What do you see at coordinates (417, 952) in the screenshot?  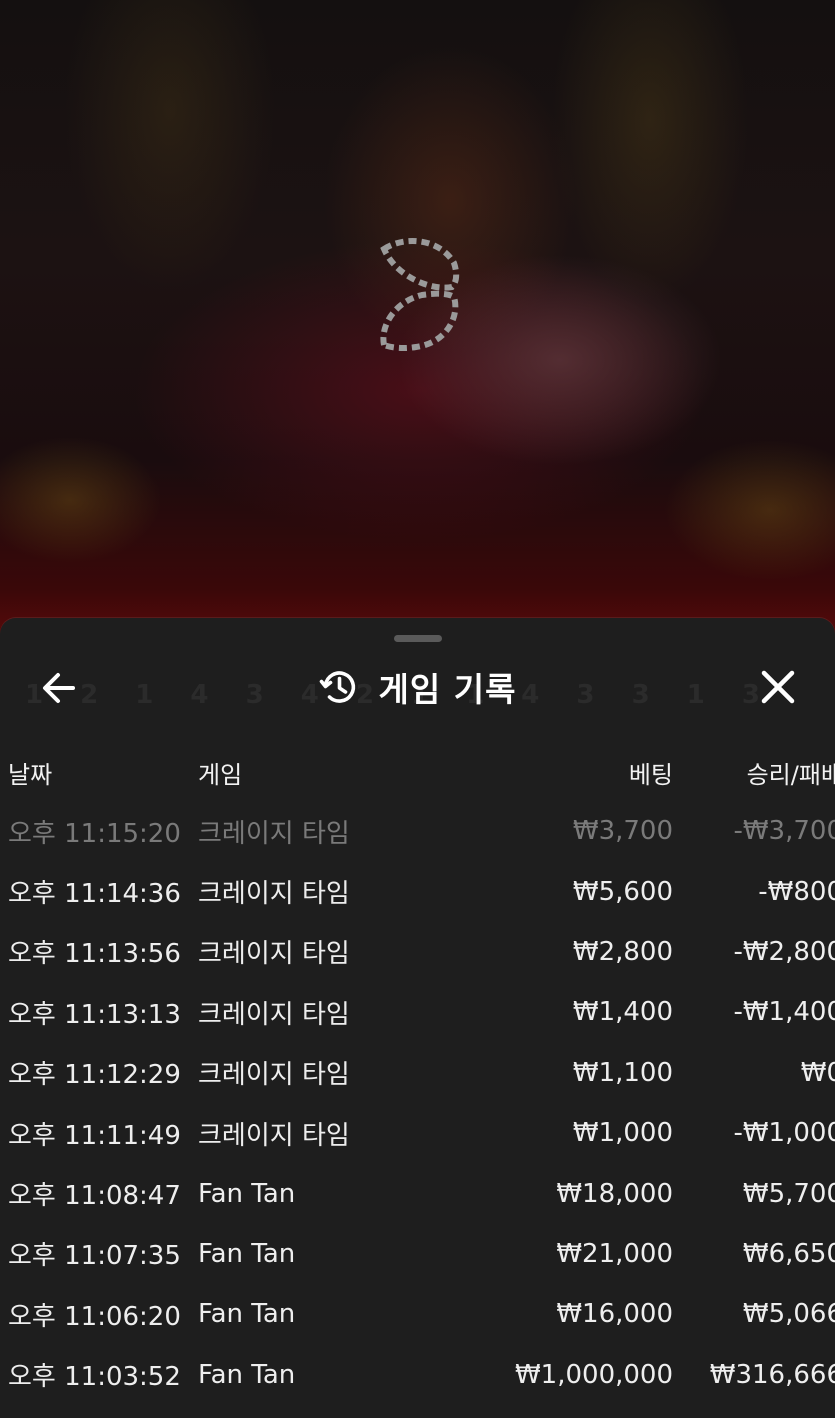 I see `table-row: 오후 11:13:56 크레이지 타임 ₩2,800 -₩2,800` at bounding box center [417, 952].